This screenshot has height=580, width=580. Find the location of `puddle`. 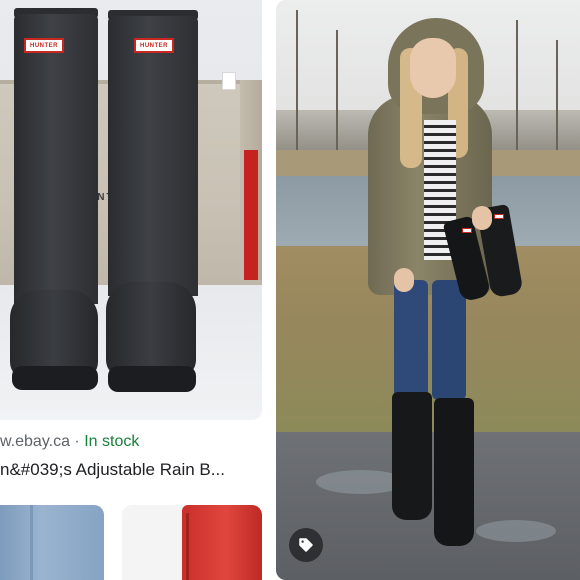

puddle is located at coordinates (516, 531).